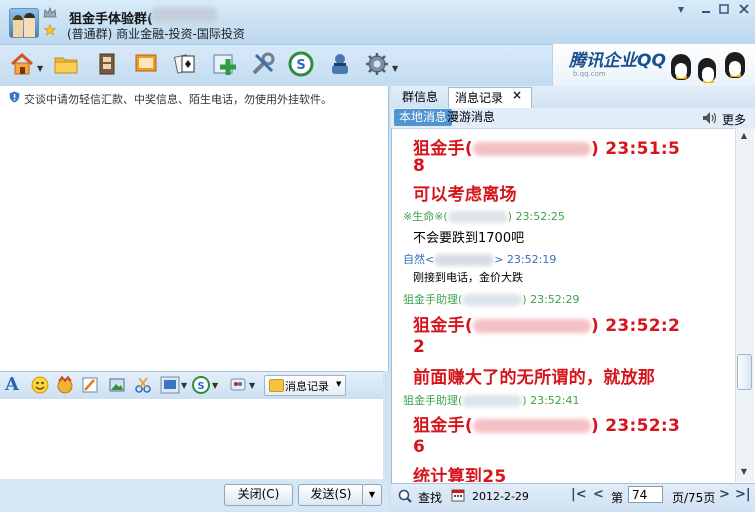 This screenshot has width=755, height=512. Describe the element at coordinates (40, 68) in the screenshot. I see `home-dropdown-caret: ▼` at that location.